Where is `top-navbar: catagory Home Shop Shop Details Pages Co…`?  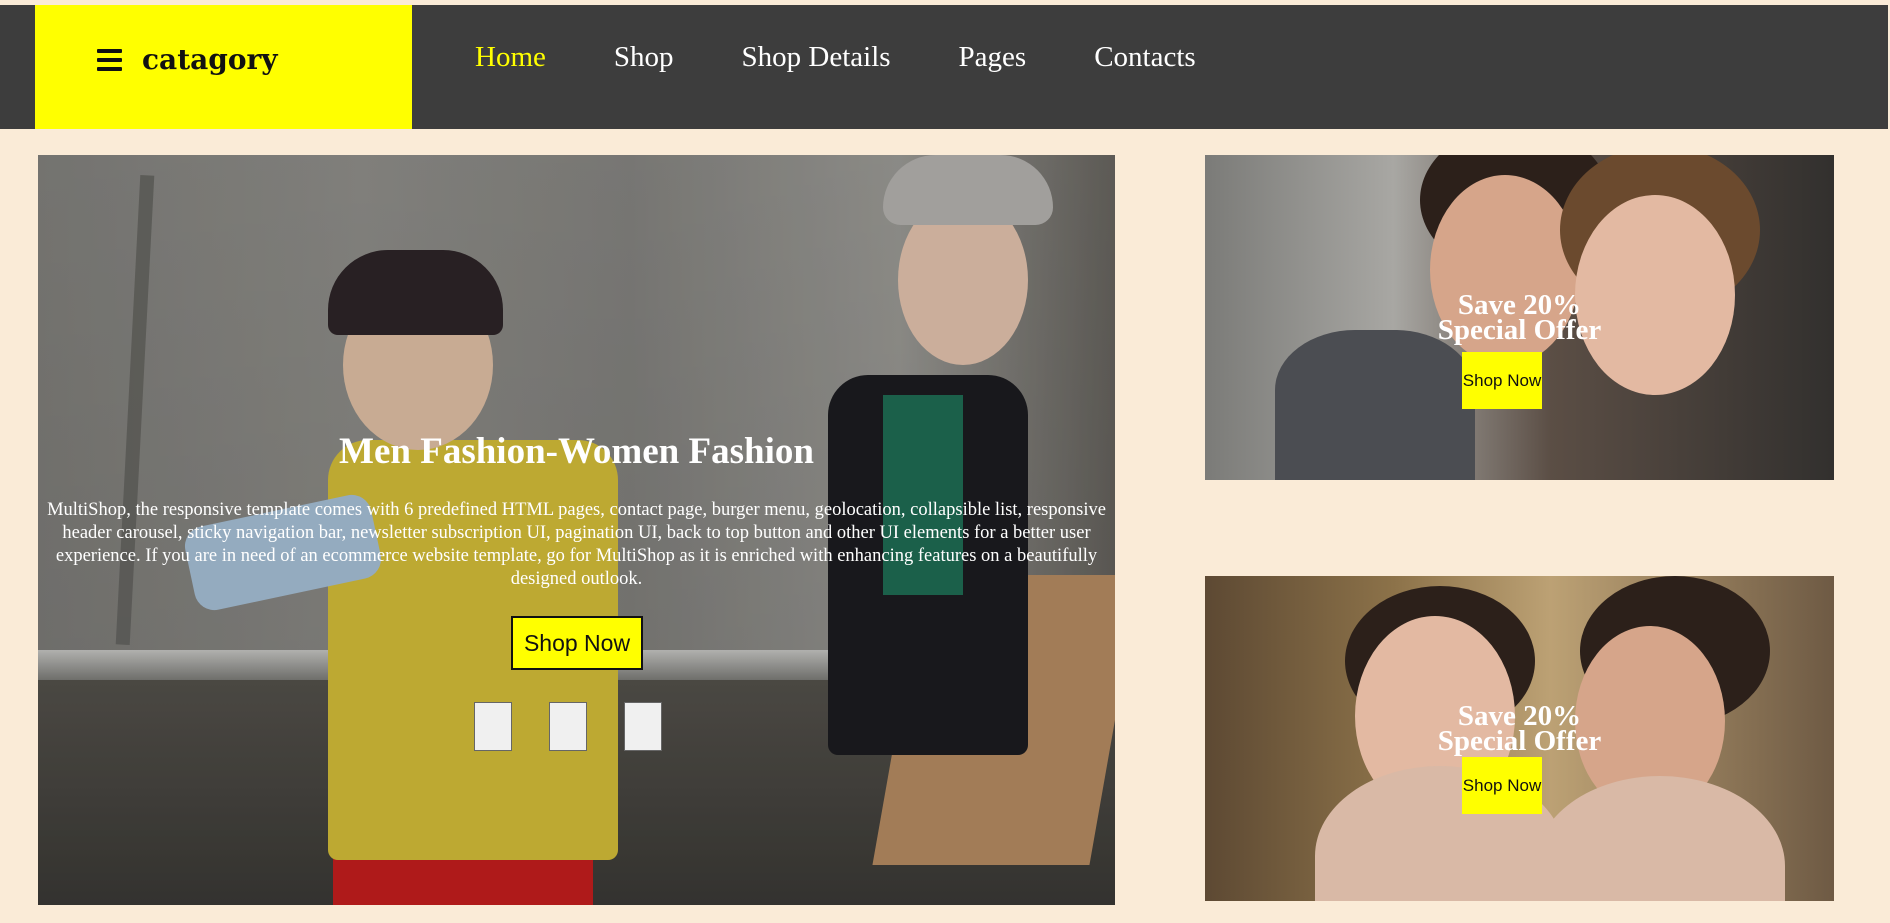
top-navbar: catagory Home Shop Shop Details Pages Co… is located at coordinates (944, 67).